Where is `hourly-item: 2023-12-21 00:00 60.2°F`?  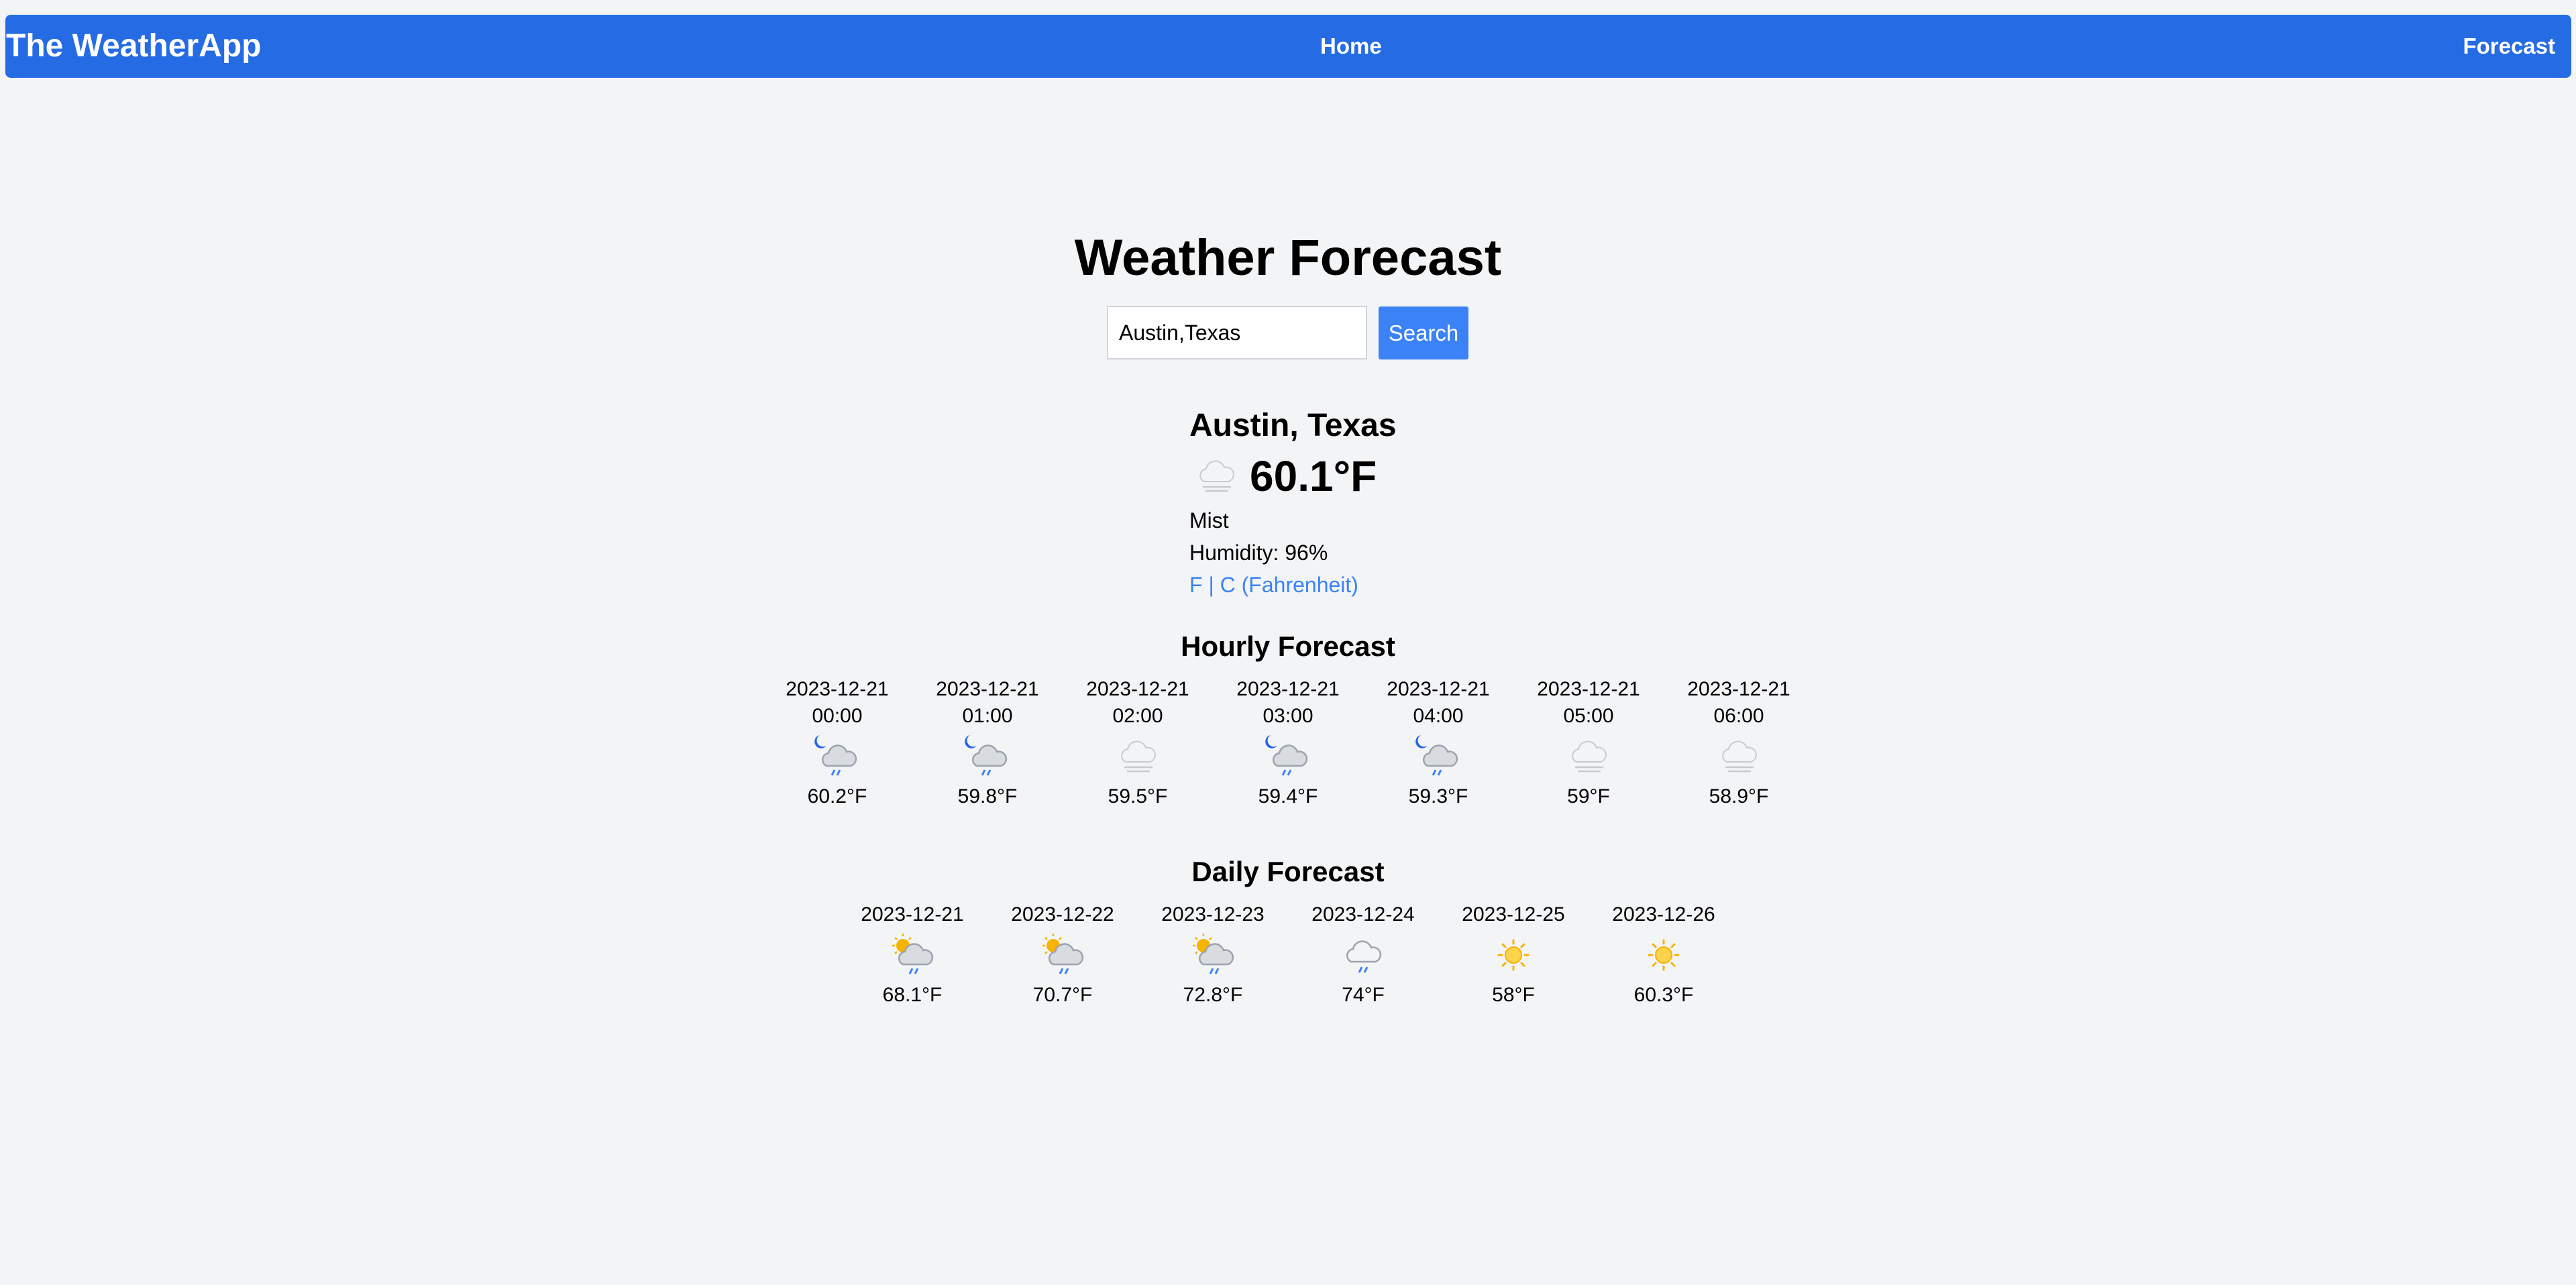
hourly-item: 2023-12-21 00:00 60.2°F is located at coordinates (837, 743).